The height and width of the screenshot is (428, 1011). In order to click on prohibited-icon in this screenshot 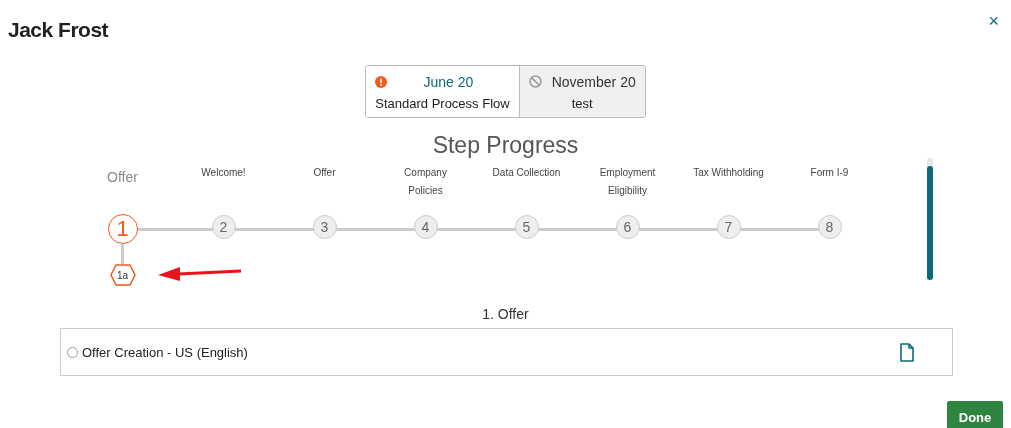, I will do `click(535, 81)`.